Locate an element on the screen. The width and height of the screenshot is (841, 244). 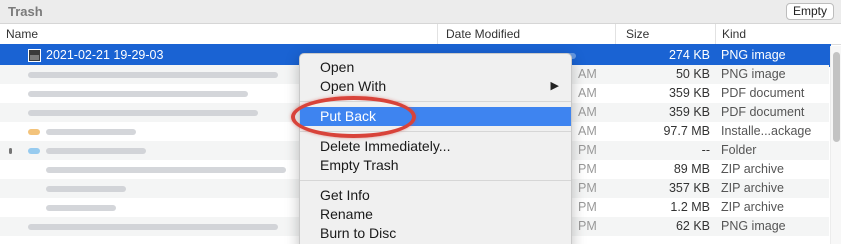
column-size: Size is located at coordinates (665, 34).